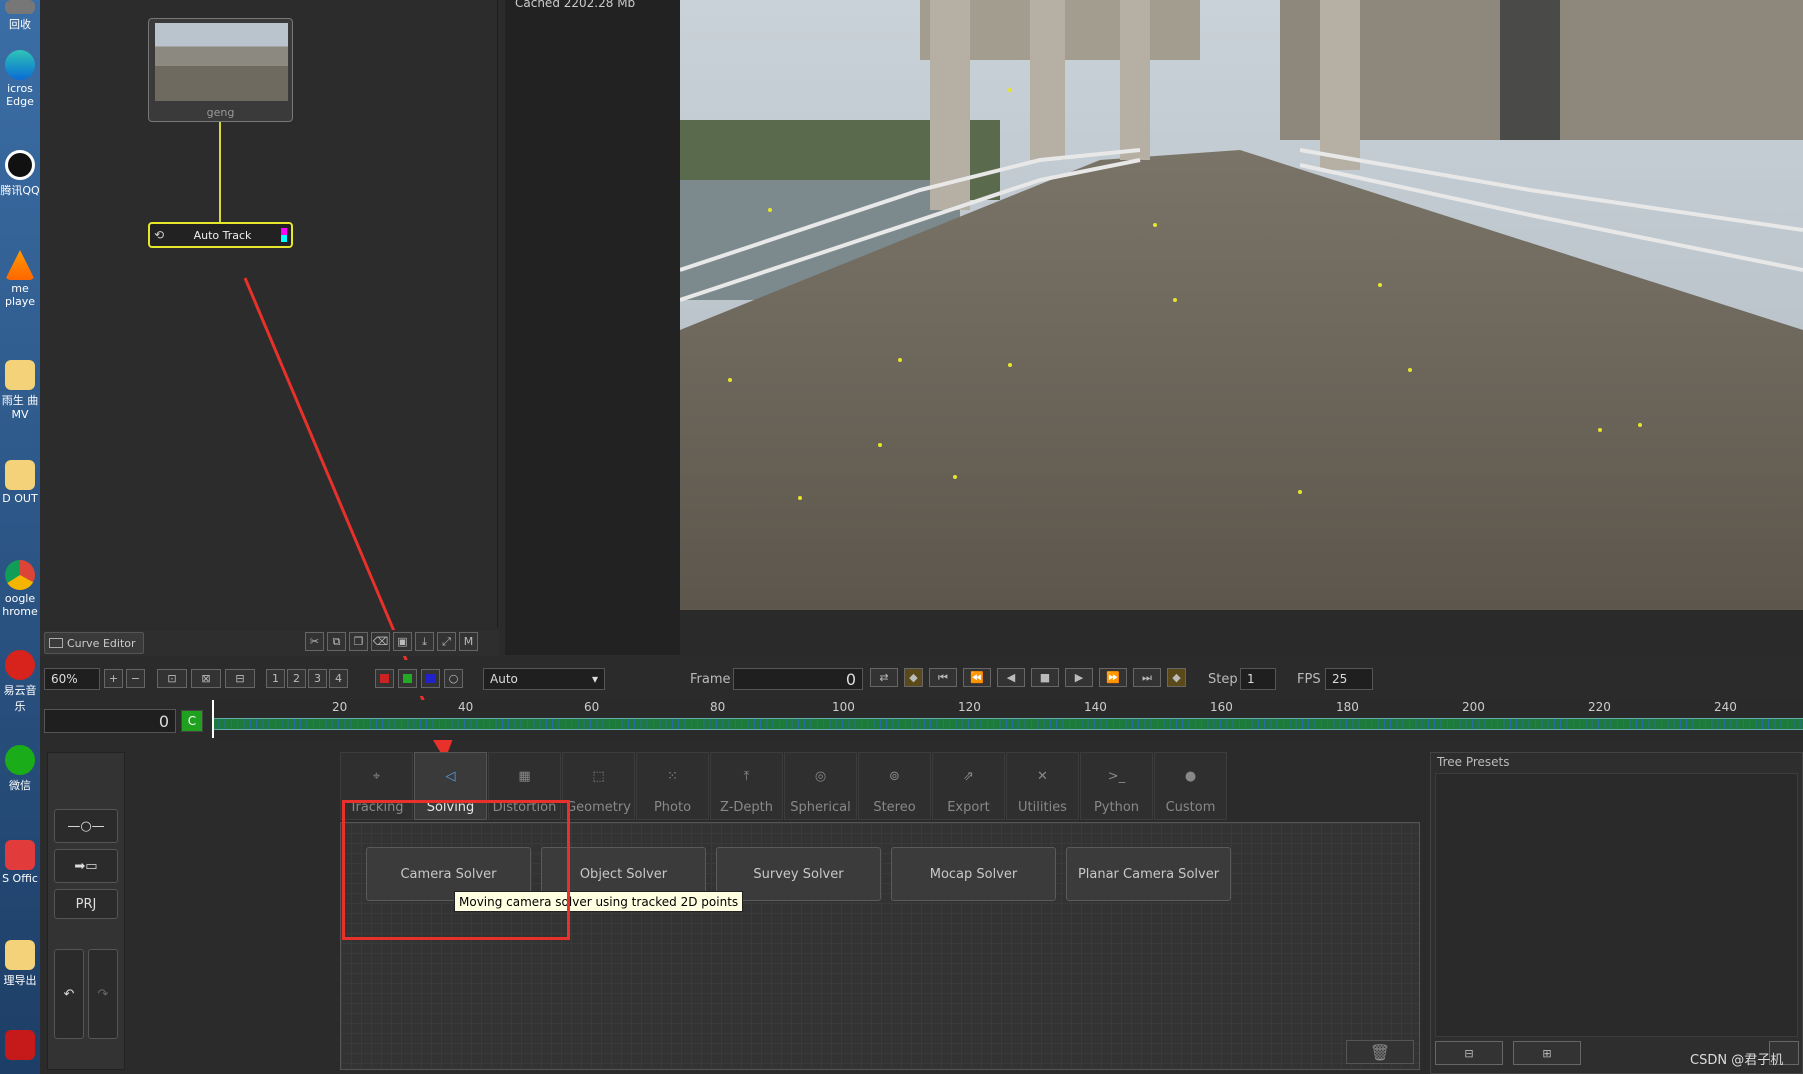 The height and width of the screenshot is (1074, 1803). Describe the element at coordinates (1221, 707) in the screenshot. I see `tick-label: 160` at that location.